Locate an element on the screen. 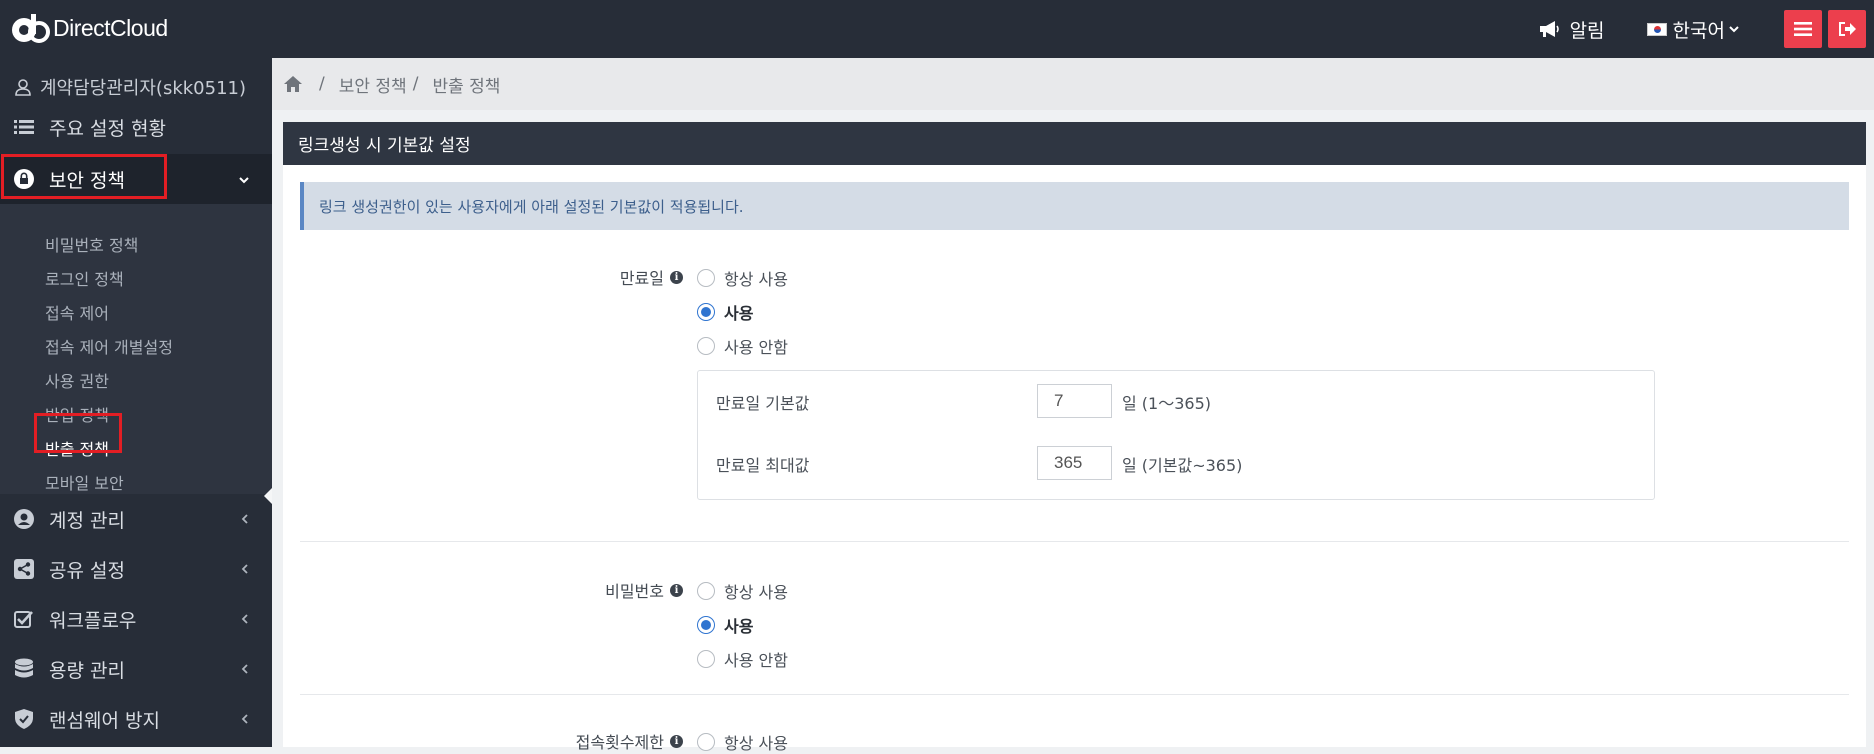 The width and height of the screenshot is (1874, 754). sidebar-item-label: 랜섬웨어 방지 is located at coordinates (104, 720).